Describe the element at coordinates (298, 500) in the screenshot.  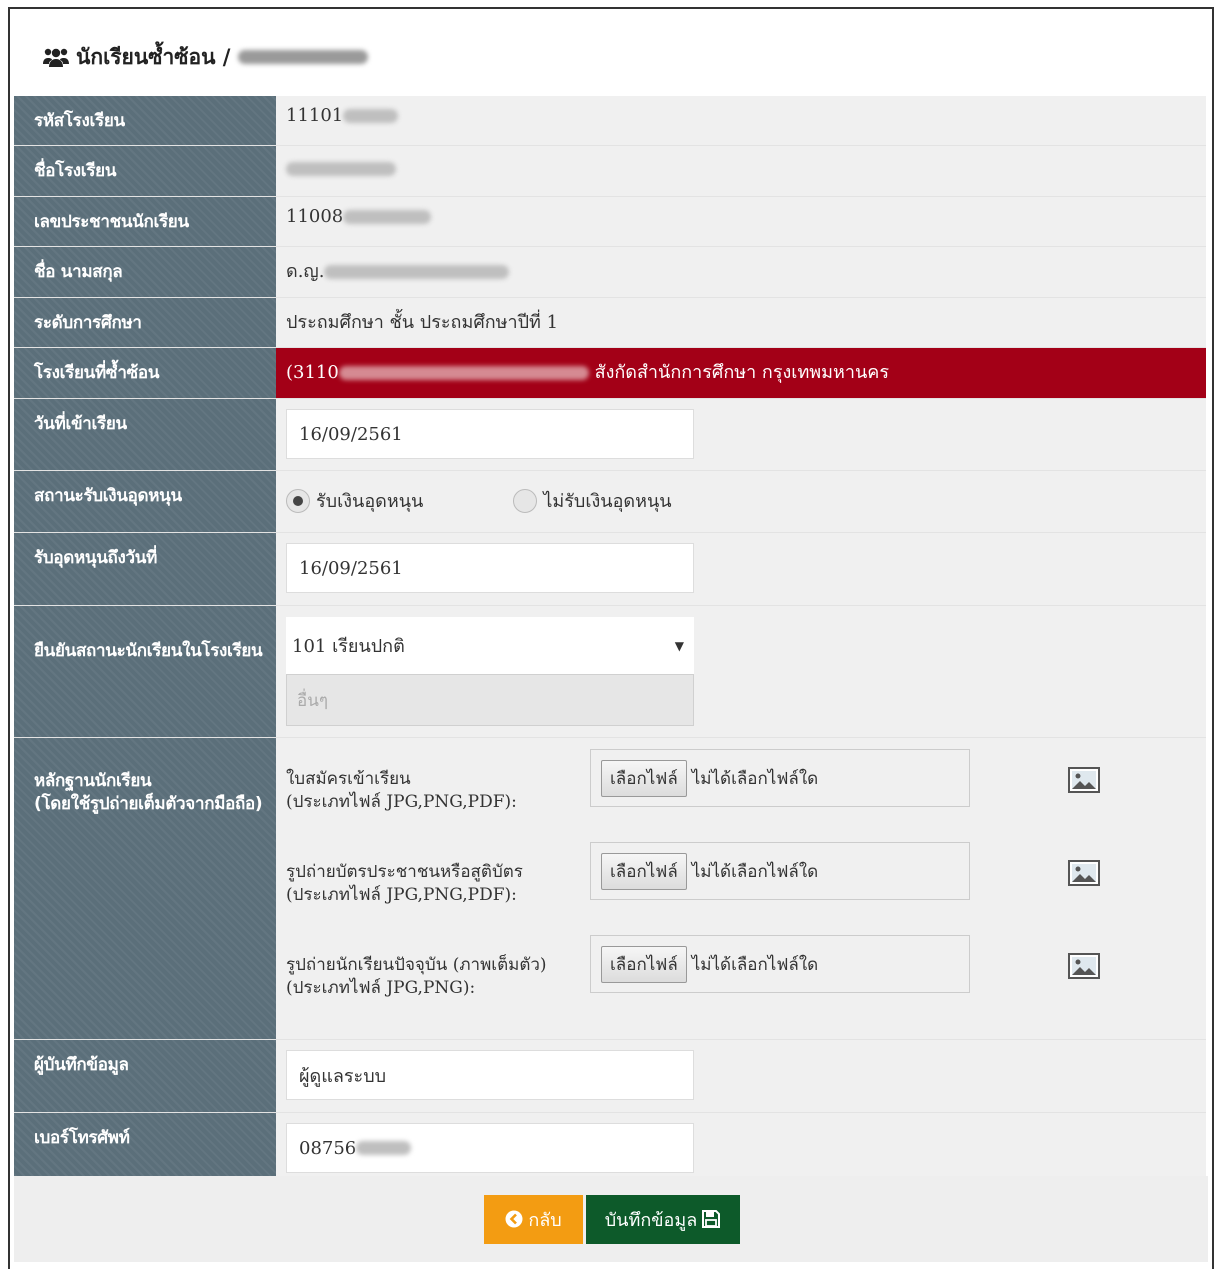
I see `radio-checked-icon` at that location.